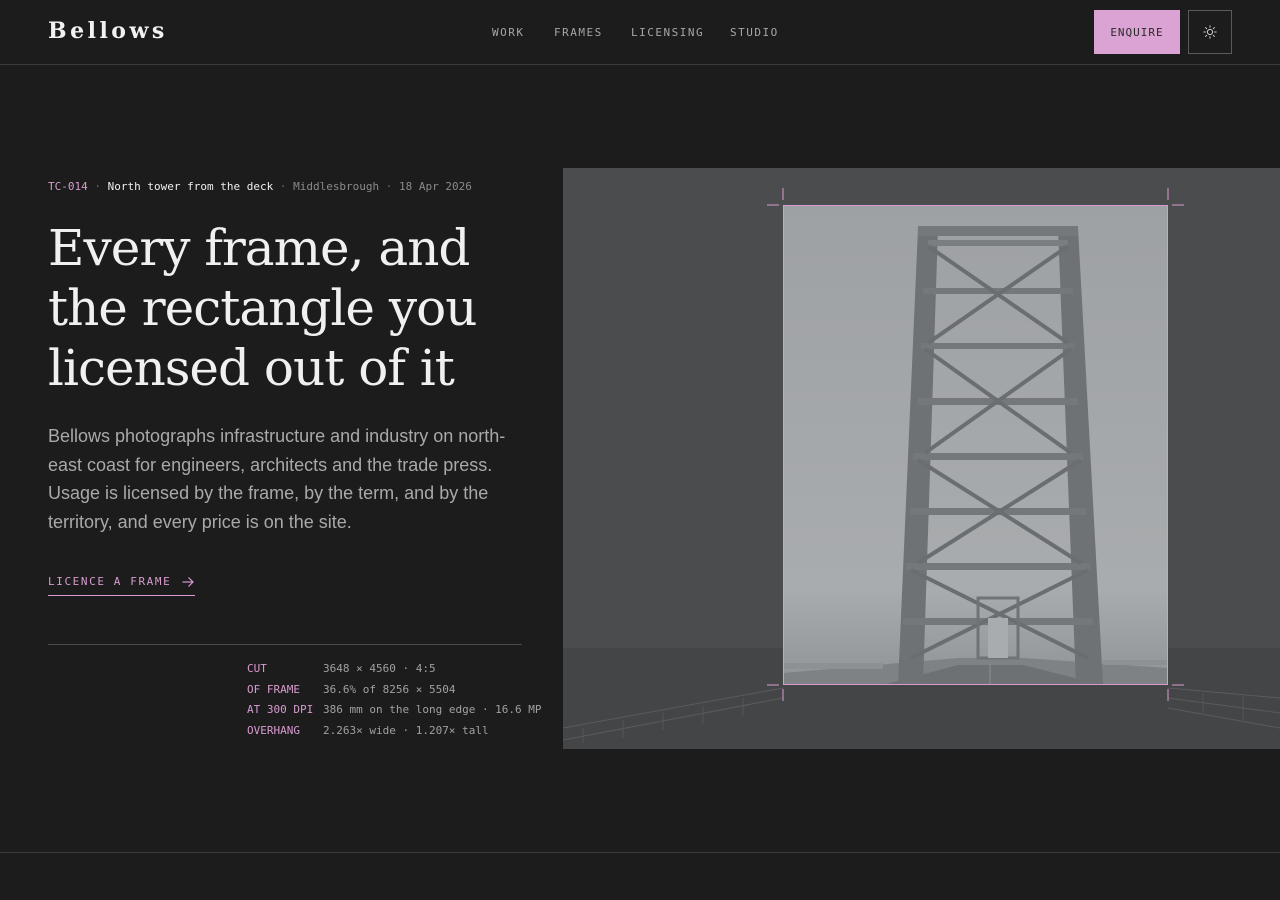 This screenshot has height=900, width=1280. Describe the element at coordinates (273, 689) in the screenshot. I see `spec-key: OF FRAME` at that location.